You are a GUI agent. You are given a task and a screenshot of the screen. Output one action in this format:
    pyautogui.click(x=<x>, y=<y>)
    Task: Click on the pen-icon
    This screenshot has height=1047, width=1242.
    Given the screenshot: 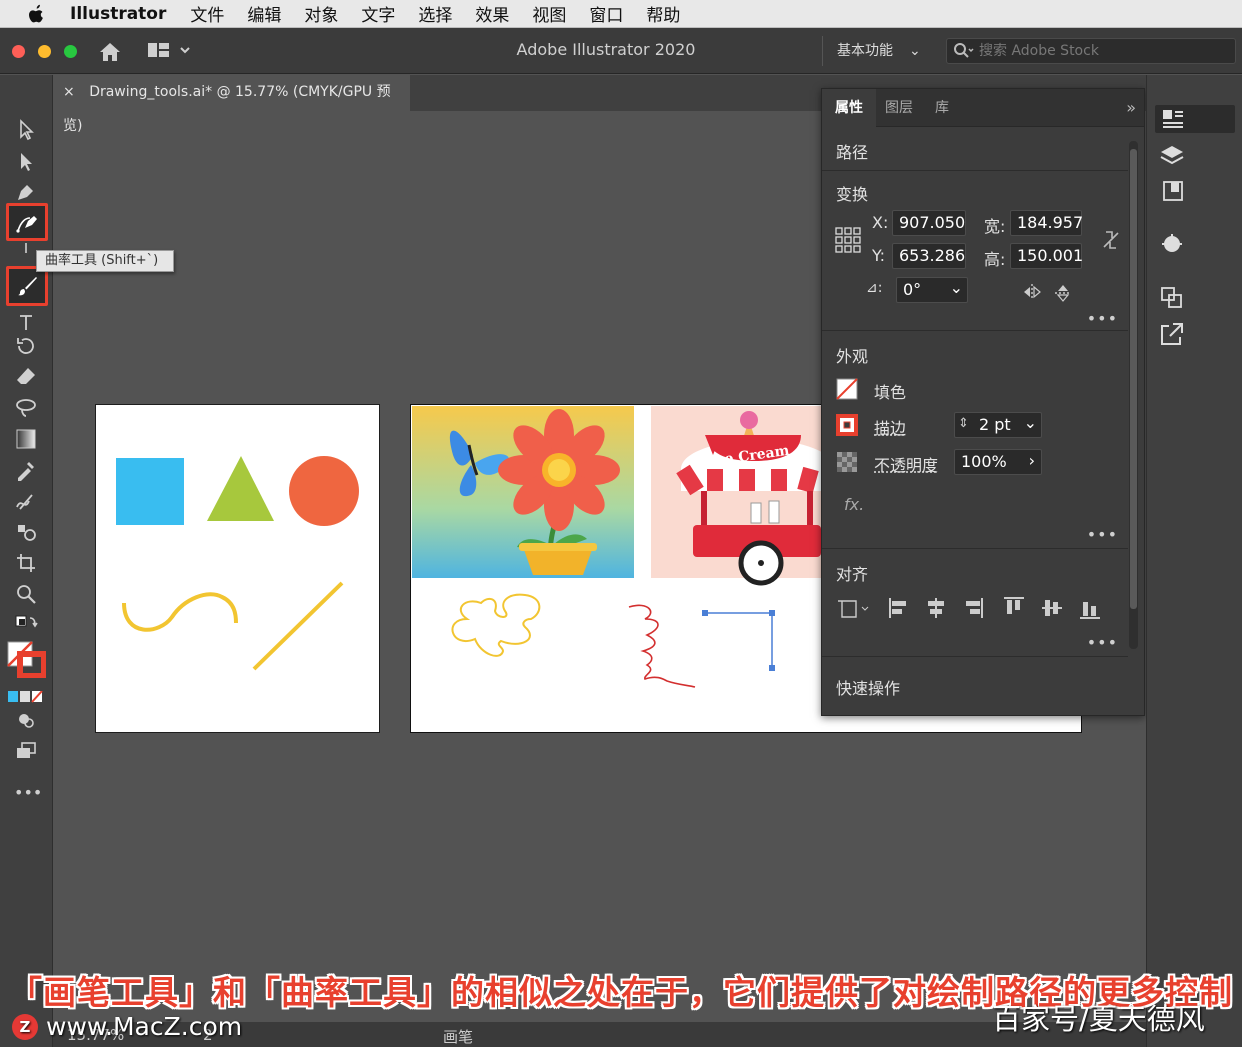 What is the action you would take?
    pyautogui.click(x=25, y=192)
    